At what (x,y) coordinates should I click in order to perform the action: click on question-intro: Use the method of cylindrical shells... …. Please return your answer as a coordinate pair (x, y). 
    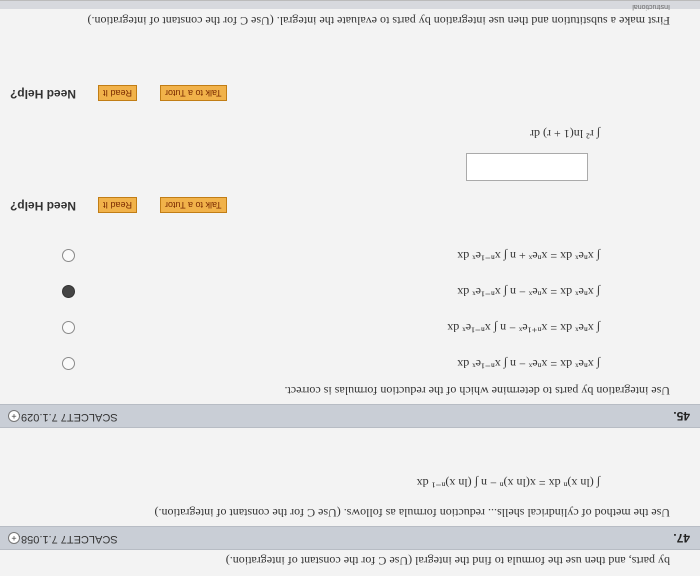
    Looking at the image, I should click on (412, 513).